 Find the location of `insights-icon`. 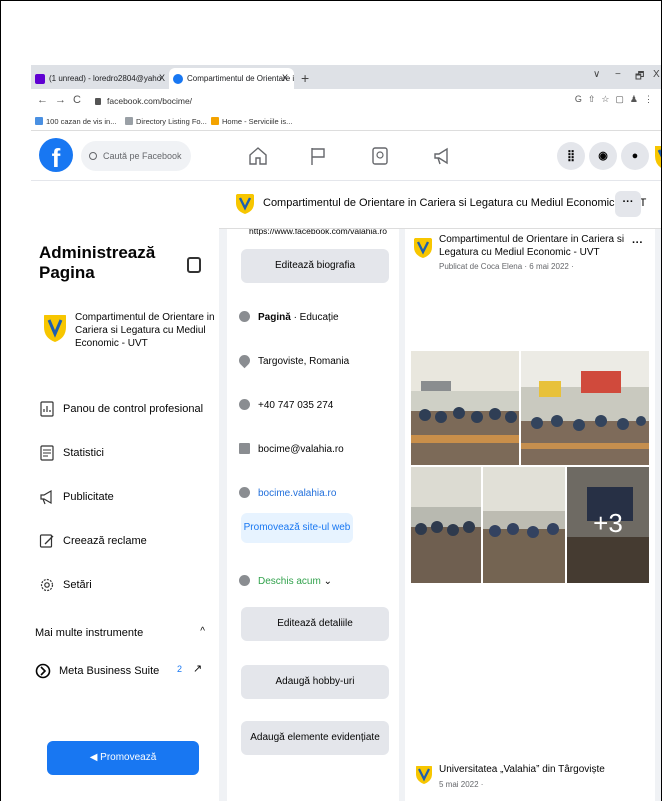

insights-icon is located at coordinates (47, 453).